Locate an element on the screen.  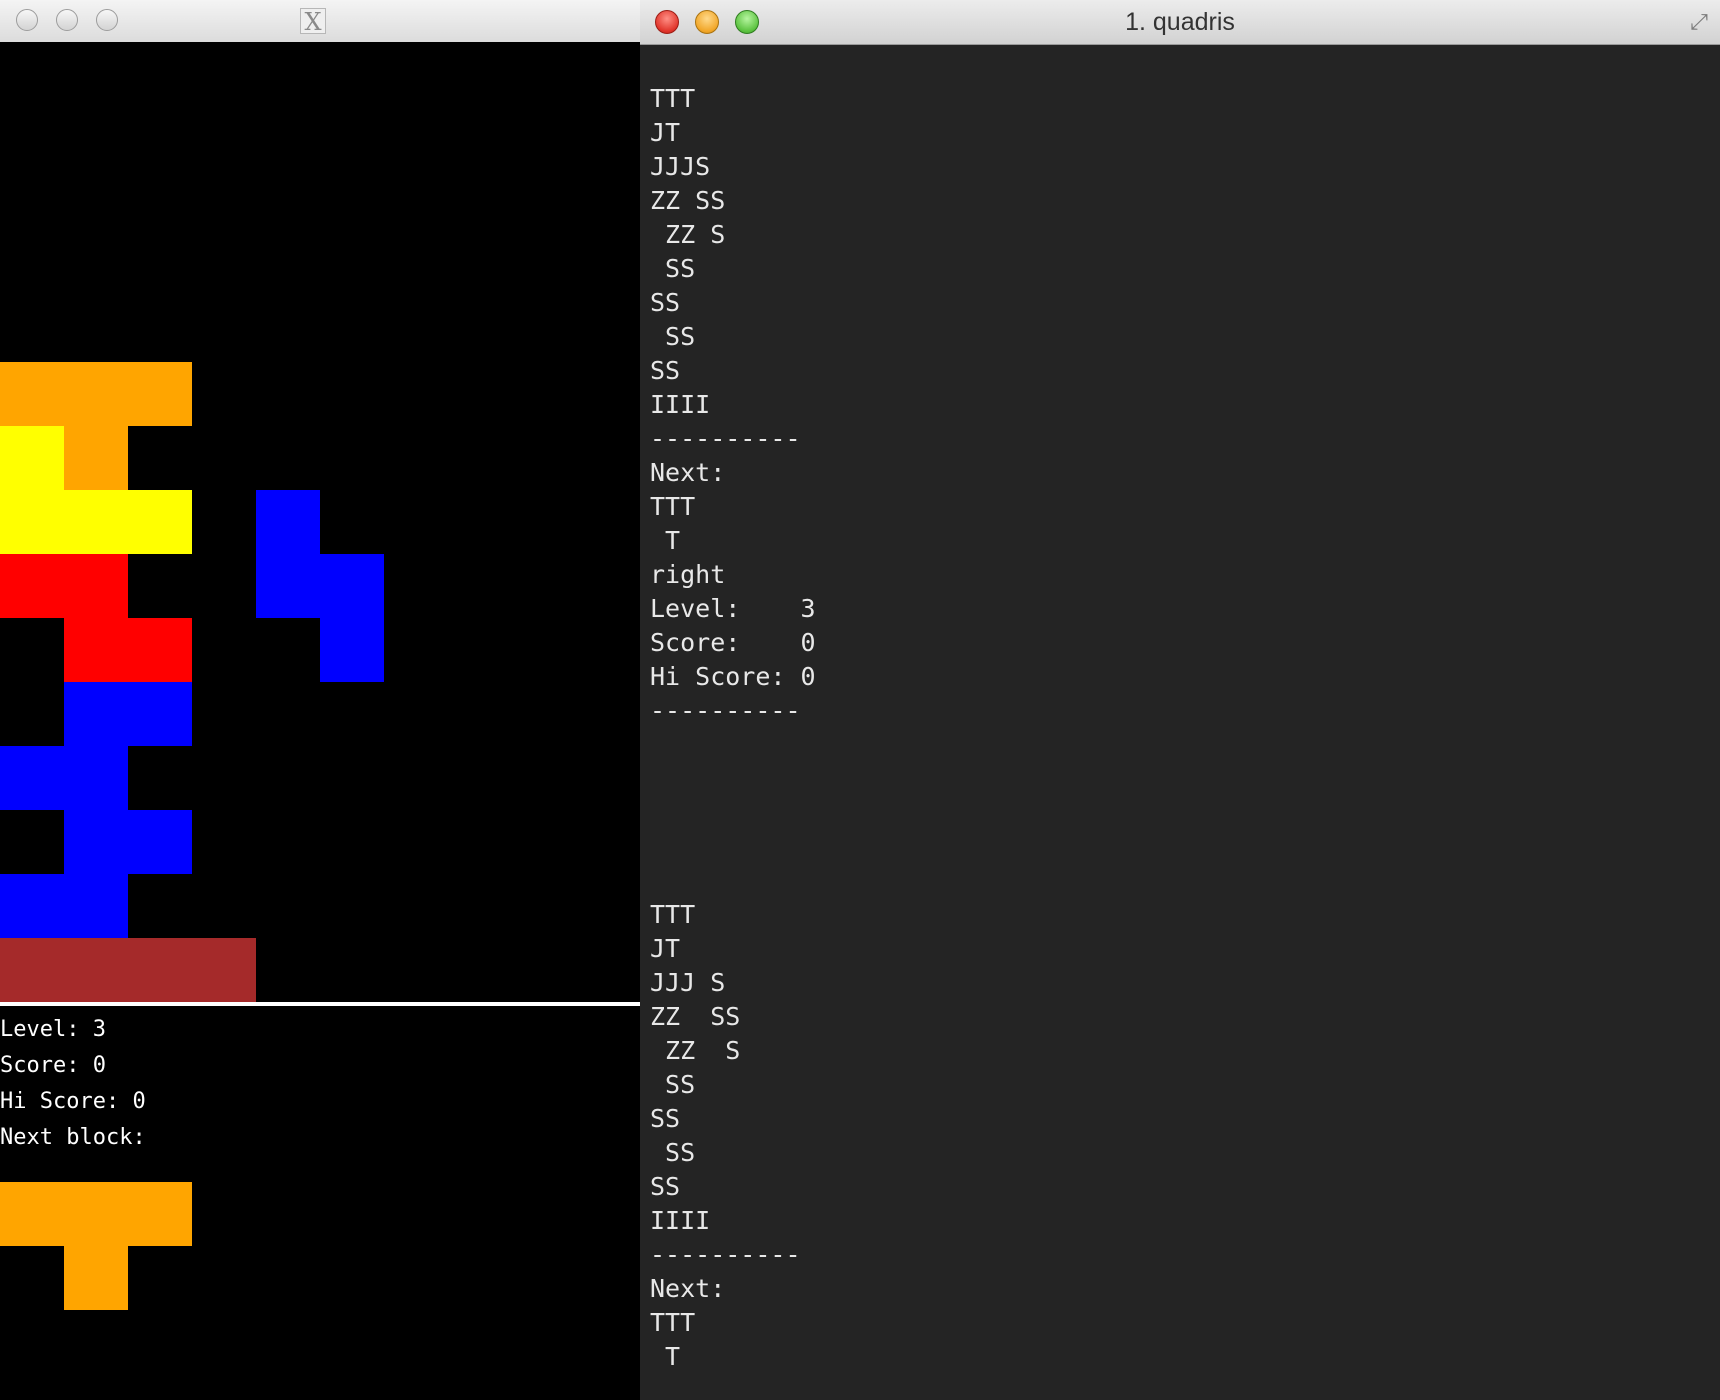
x11-titlebar: X is located at coordinates (320, 21).